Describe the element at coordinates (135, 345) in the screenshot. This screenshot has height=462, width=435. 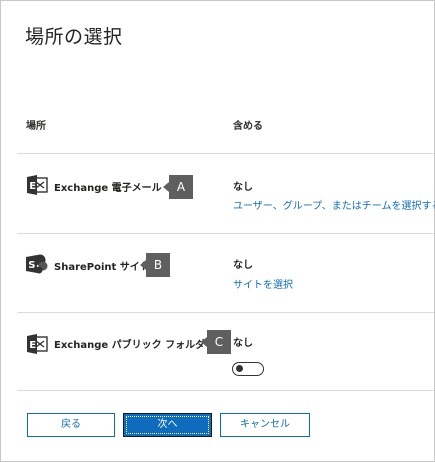
I see `location-name-exchange-public-folders: Exchange パブリック フォルダー` at that location.